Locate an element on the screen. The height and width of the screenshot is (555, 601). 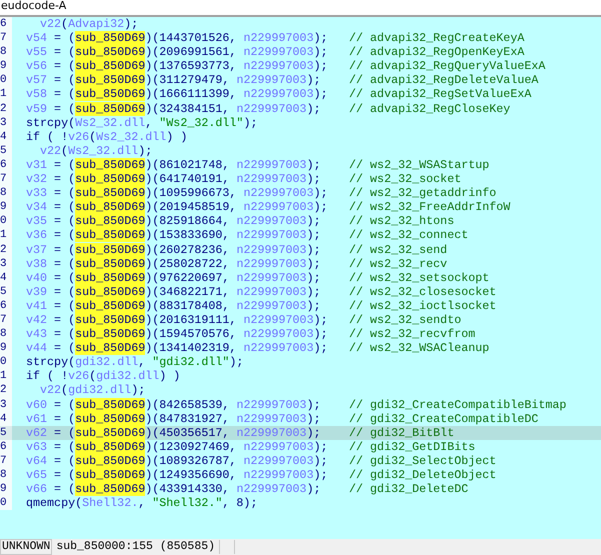
code-line: v31 = (sub_850D69)(861021748, n229997003); is located at coordinates (173, 165).